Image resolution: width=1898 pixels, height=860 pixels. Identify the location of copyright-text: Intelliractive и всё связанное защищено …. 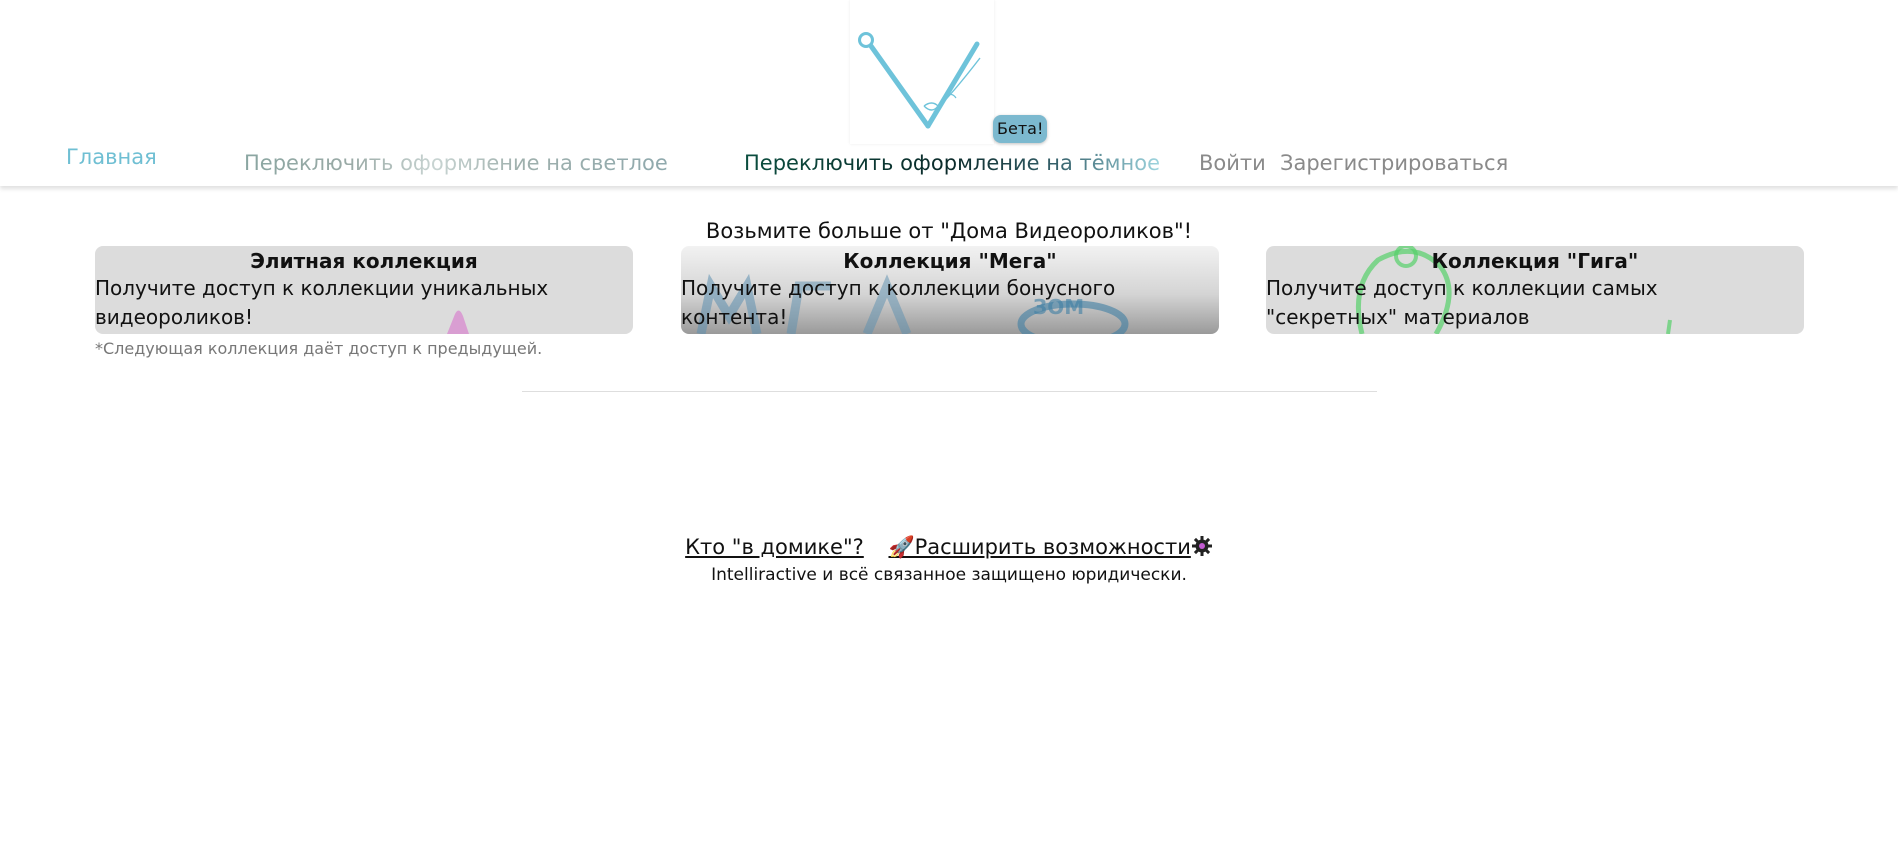
(949, 575).